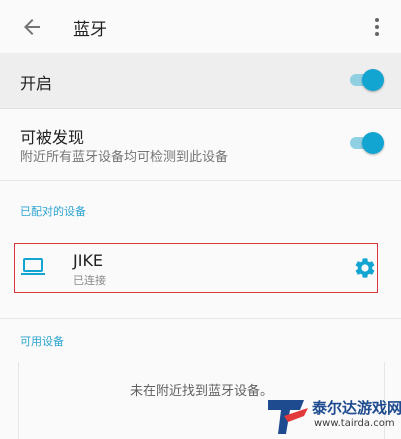  What do you see at coordinates (52, 137) in the screenshot?
I see `discoverable-label: 可被发现` at bounding box center [52, 137].